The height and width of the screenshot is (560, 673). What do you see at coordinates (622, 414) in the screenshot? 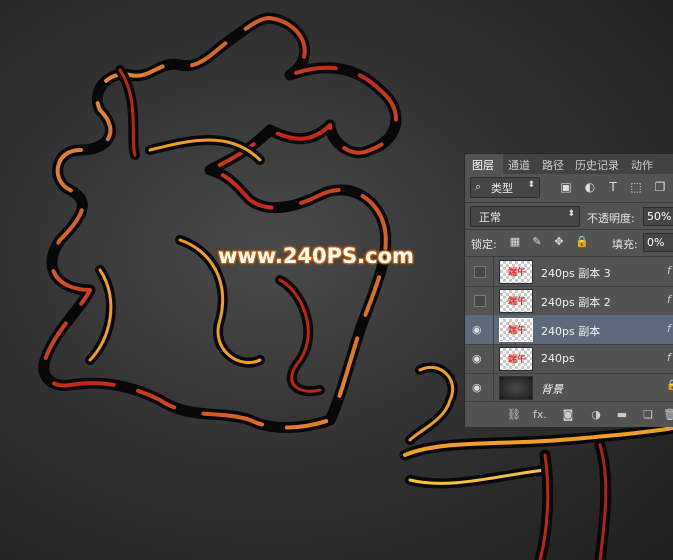
I see `folder-icon: ▬` at bounding box center [622, 414].